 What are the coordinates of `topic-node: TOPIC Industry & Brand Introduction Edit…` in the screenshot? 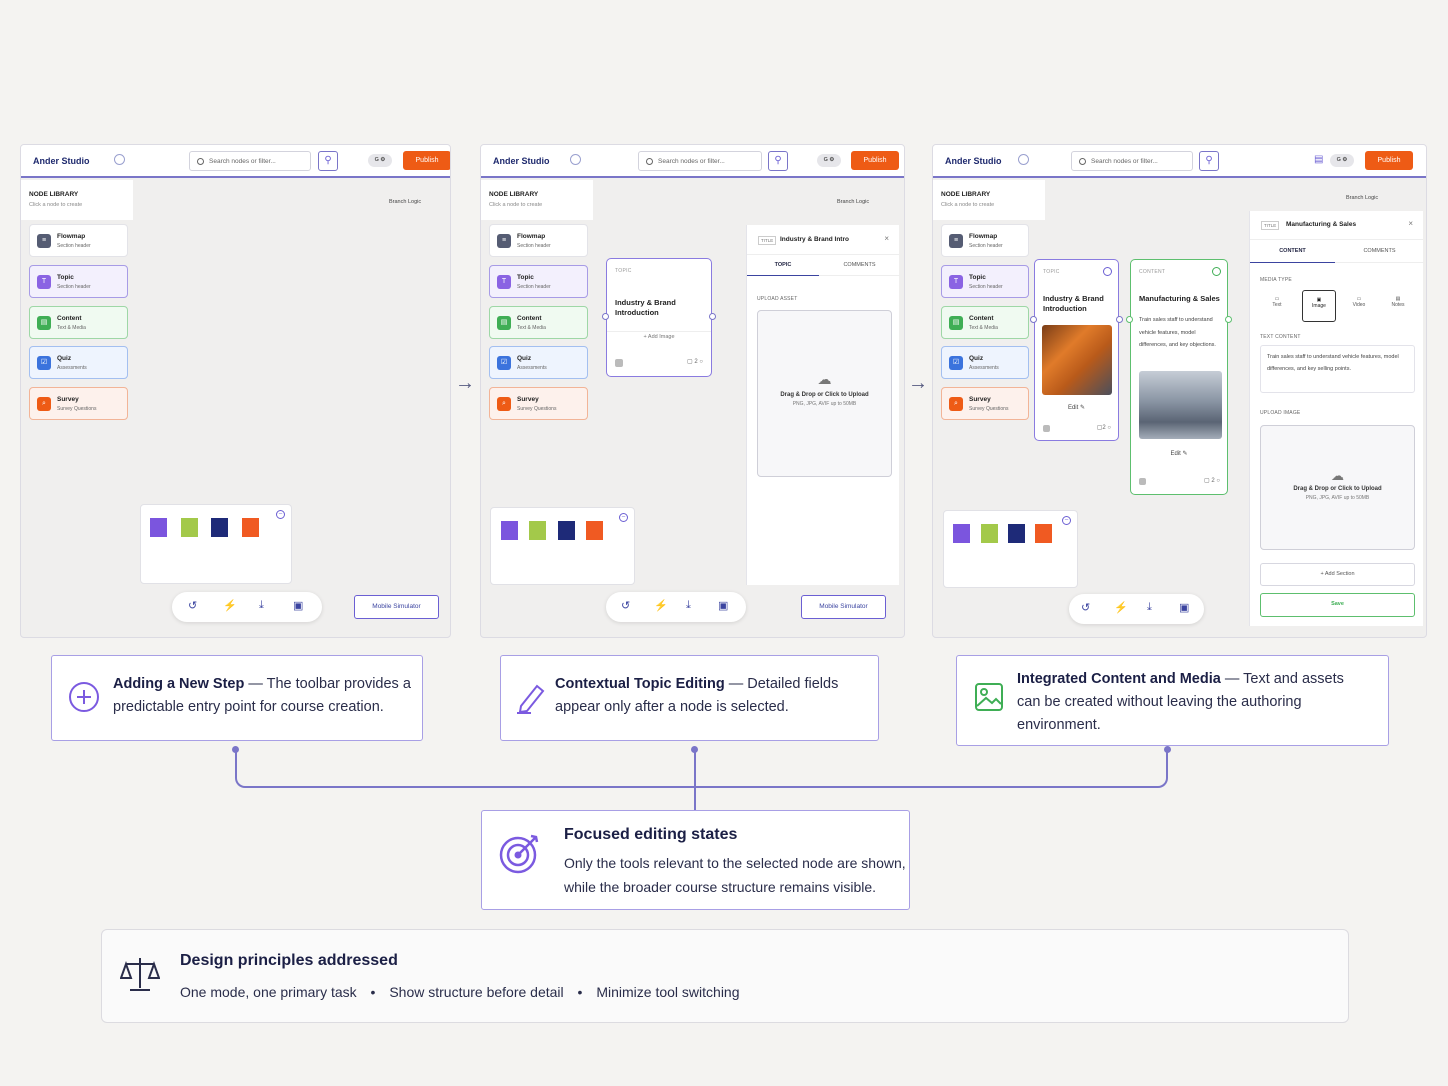 It's located at (1076, 350).